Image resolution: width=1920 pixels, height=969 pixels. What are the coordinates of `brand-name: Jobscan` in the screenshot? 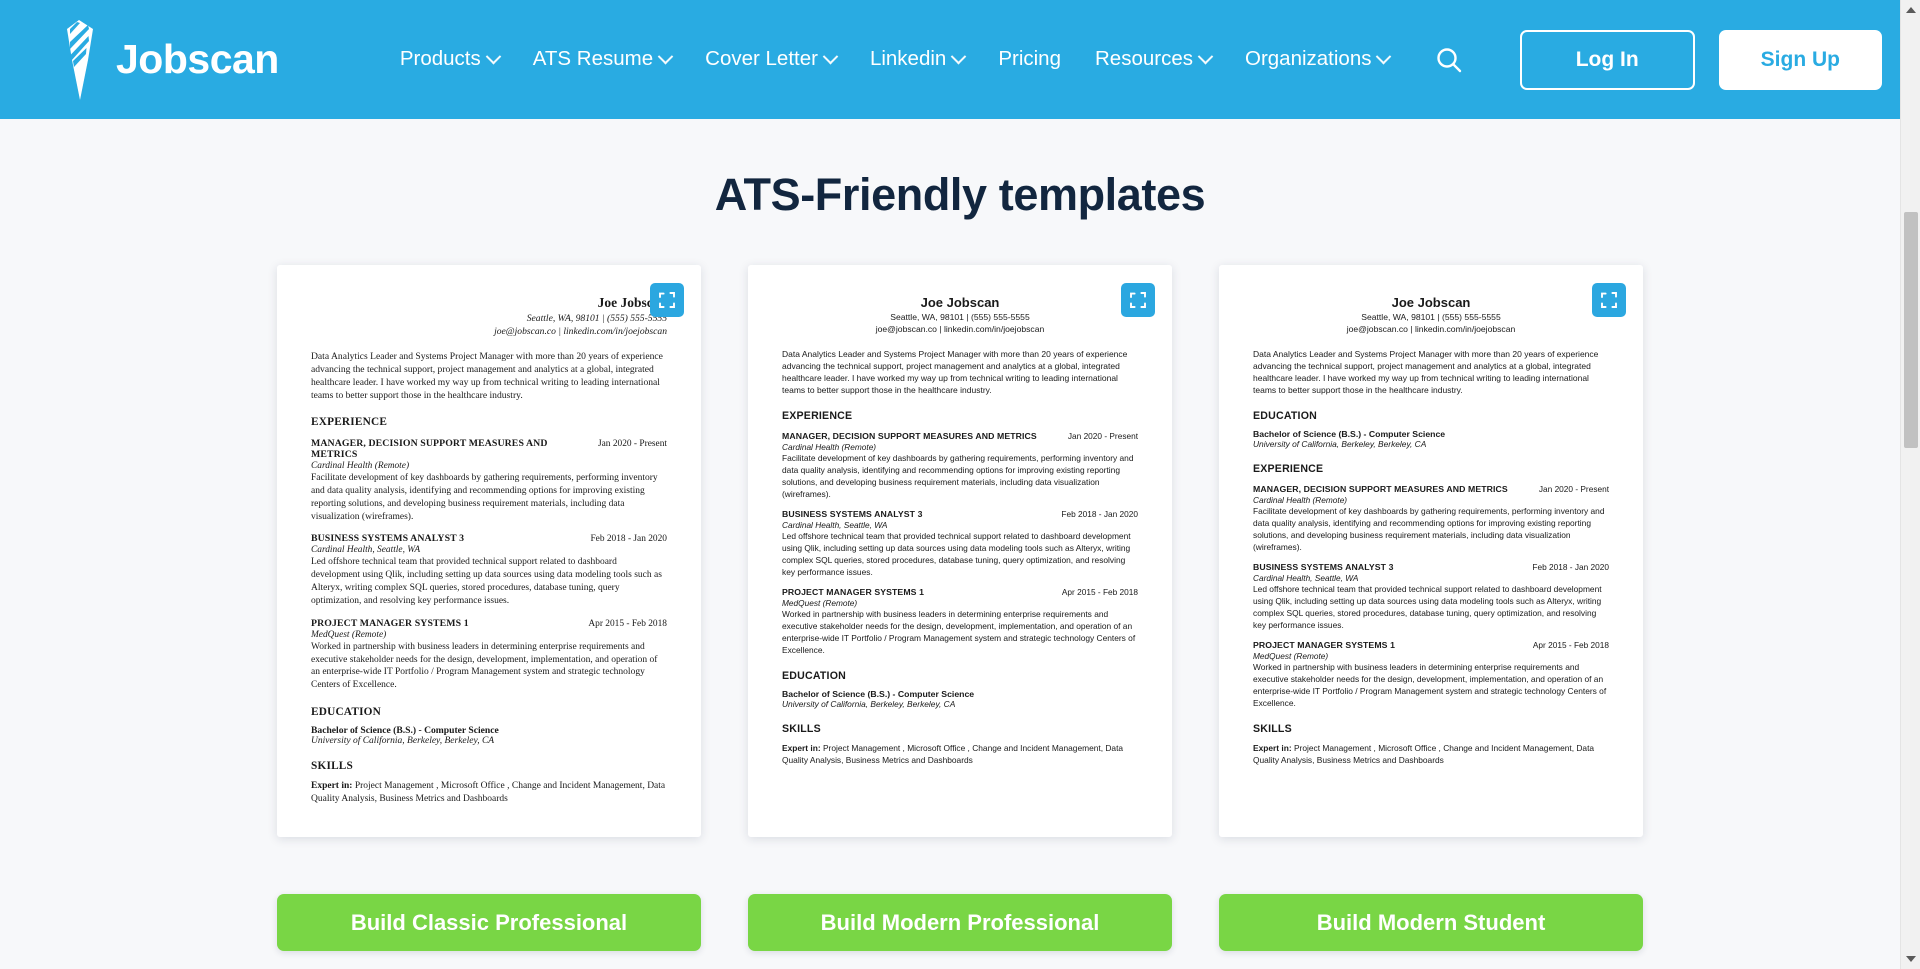 It's located at (197, 59).